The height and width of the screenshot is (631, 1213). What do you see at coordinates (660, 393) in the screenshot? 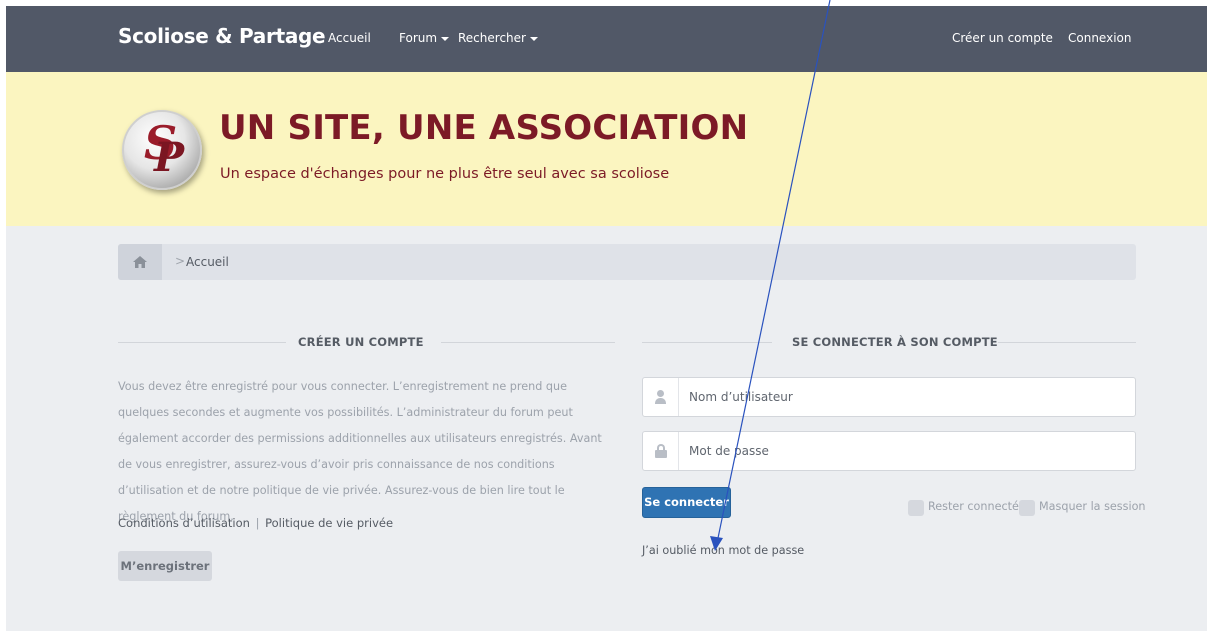
I see `user-icon-head` at bounding box center [660, 393].